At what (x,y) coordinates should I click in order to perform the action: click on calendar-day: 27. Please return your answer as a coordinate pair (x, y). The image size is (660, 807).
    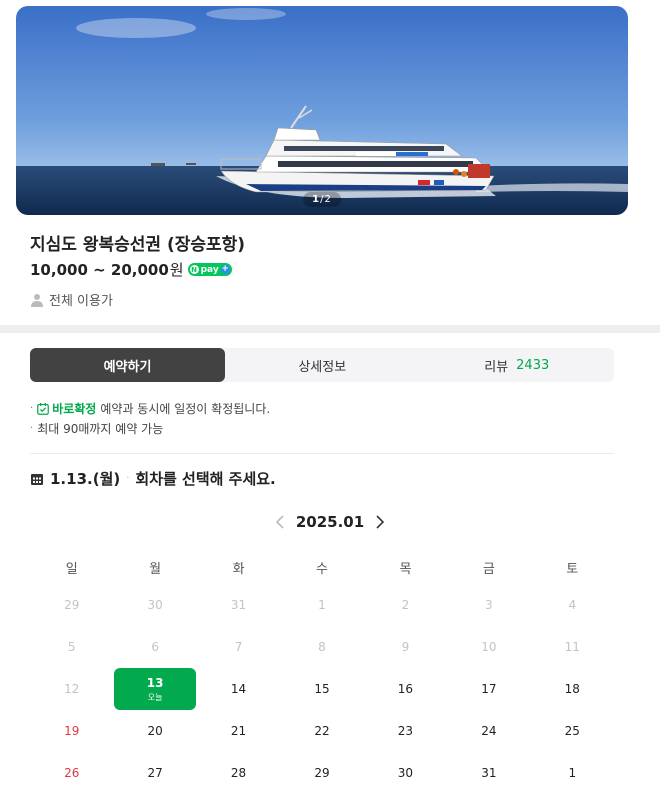
    Looking at the image, I should click on (154, 773).